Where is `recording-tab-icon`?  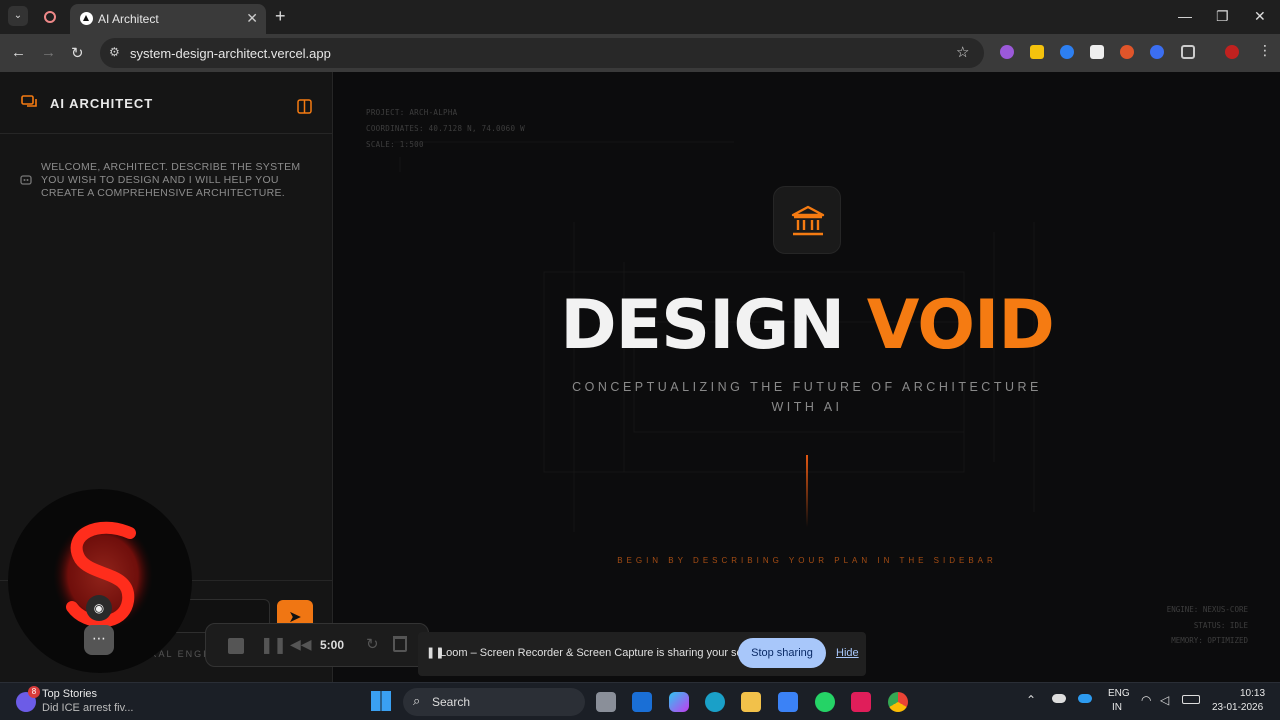 recording-tab-icon is located at coordinates (50, 17).